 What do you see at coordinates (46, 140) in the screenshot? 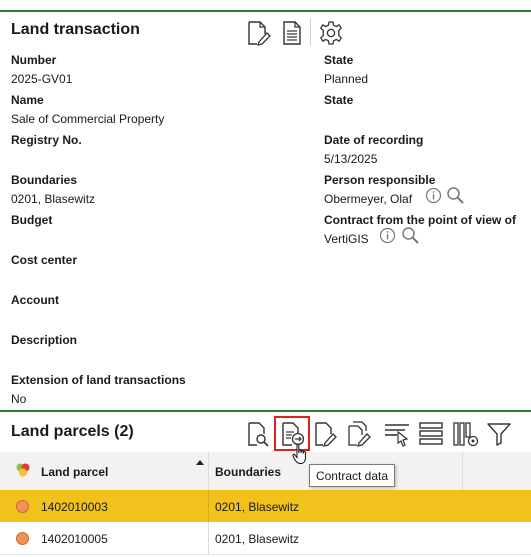
I see `registry-label: Registry No.` at bounding box center [46, 140].